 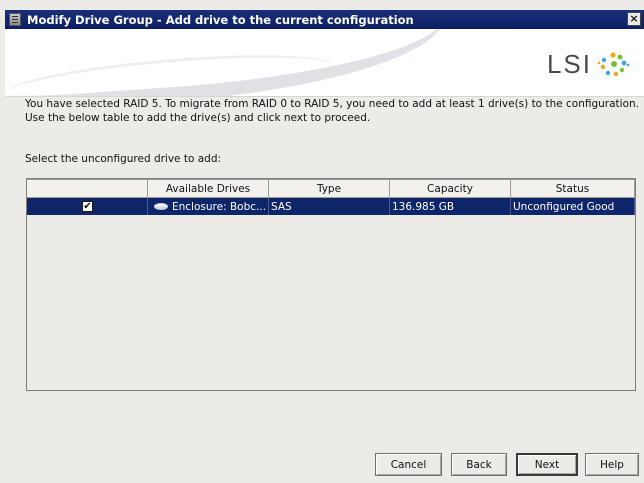 What do you see at coordinates (547, 464) in the screenshot?
I see `next-button: Next` at bounding box center [547, 464].